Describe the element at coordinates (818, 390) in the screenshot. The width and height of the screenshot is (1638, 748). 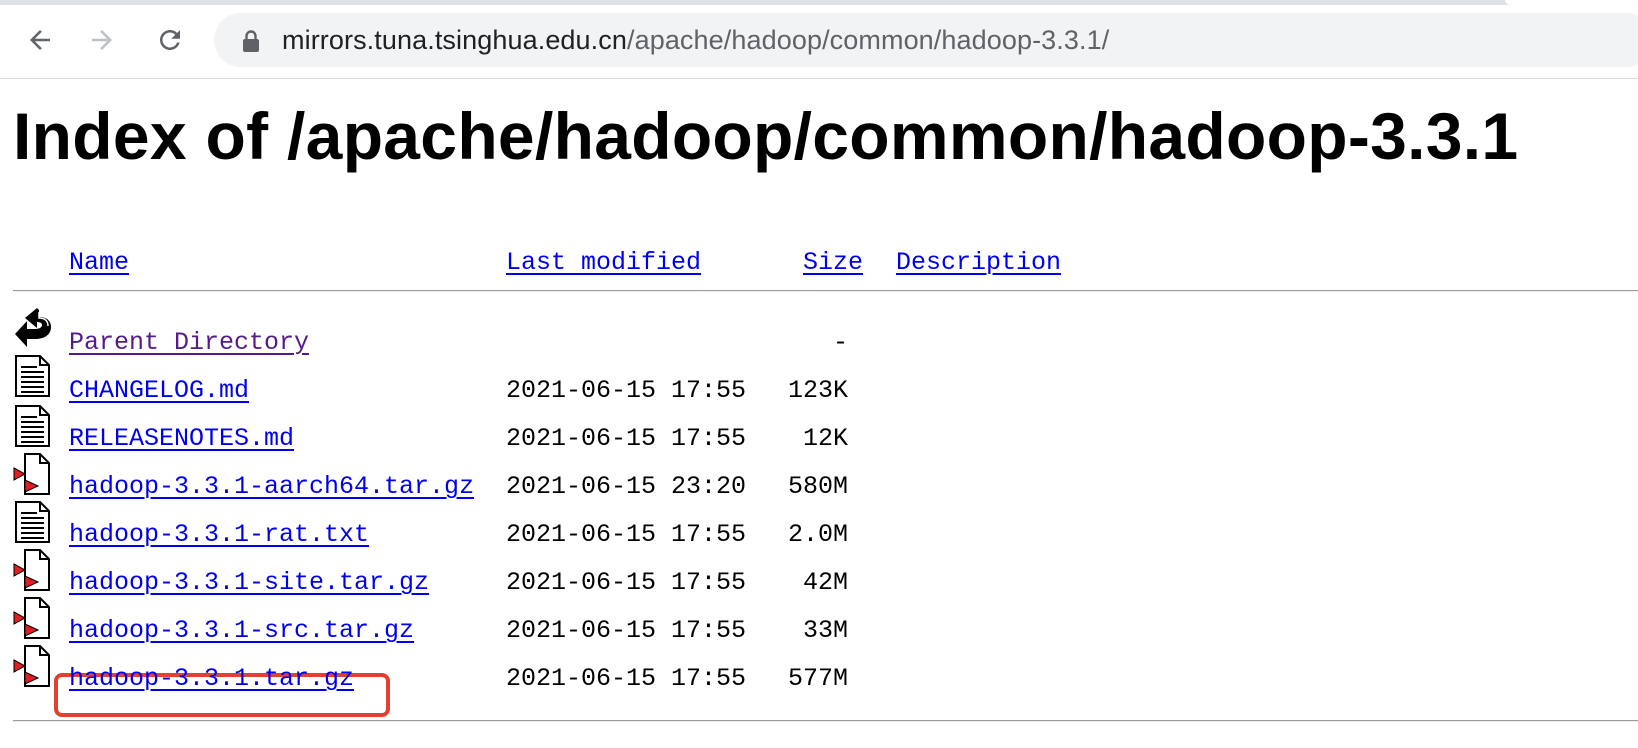
I see `list-item-size: 123K` at that location.